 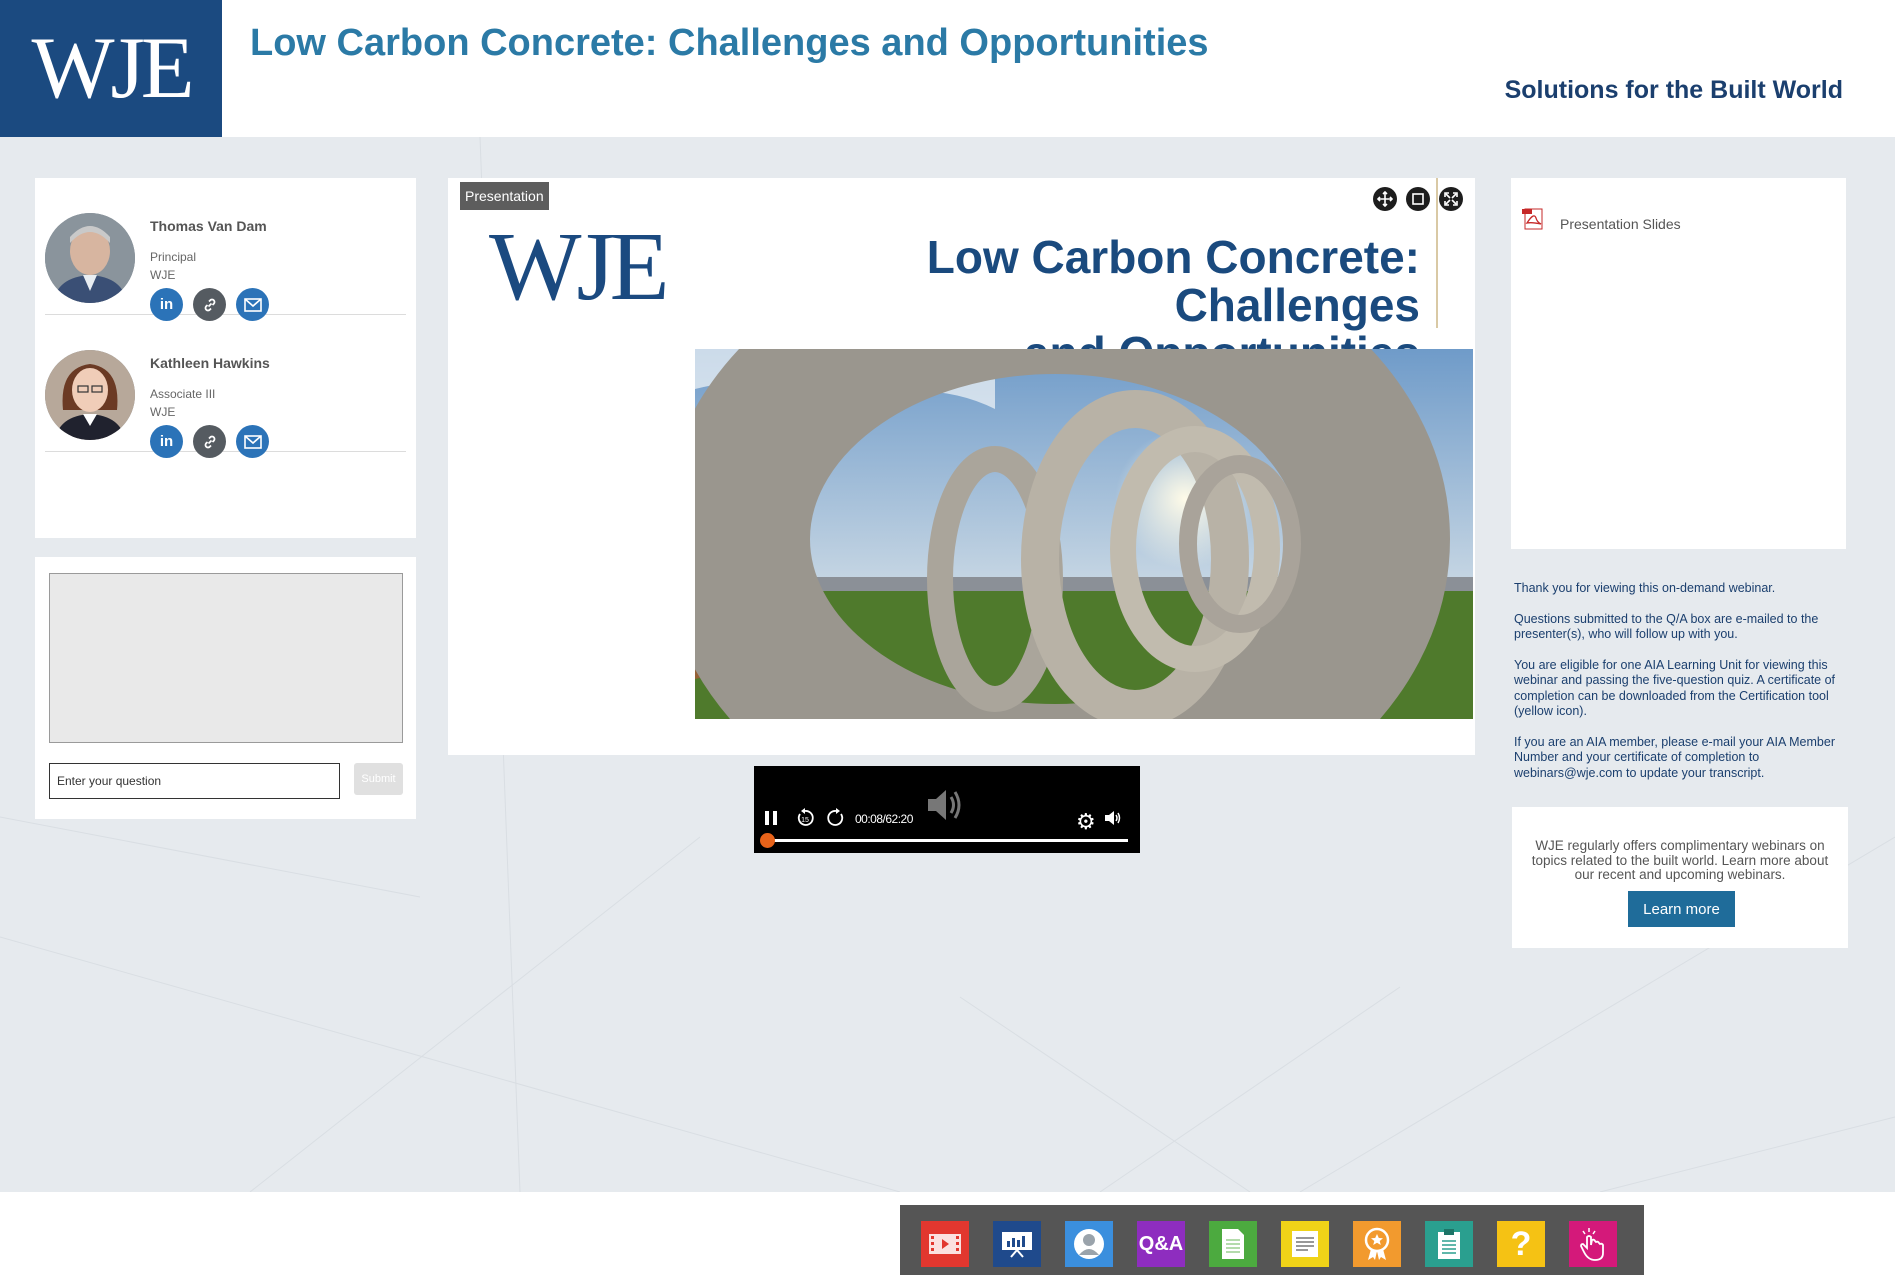 I want to click on forward-icon, so click(x=836, y=820).